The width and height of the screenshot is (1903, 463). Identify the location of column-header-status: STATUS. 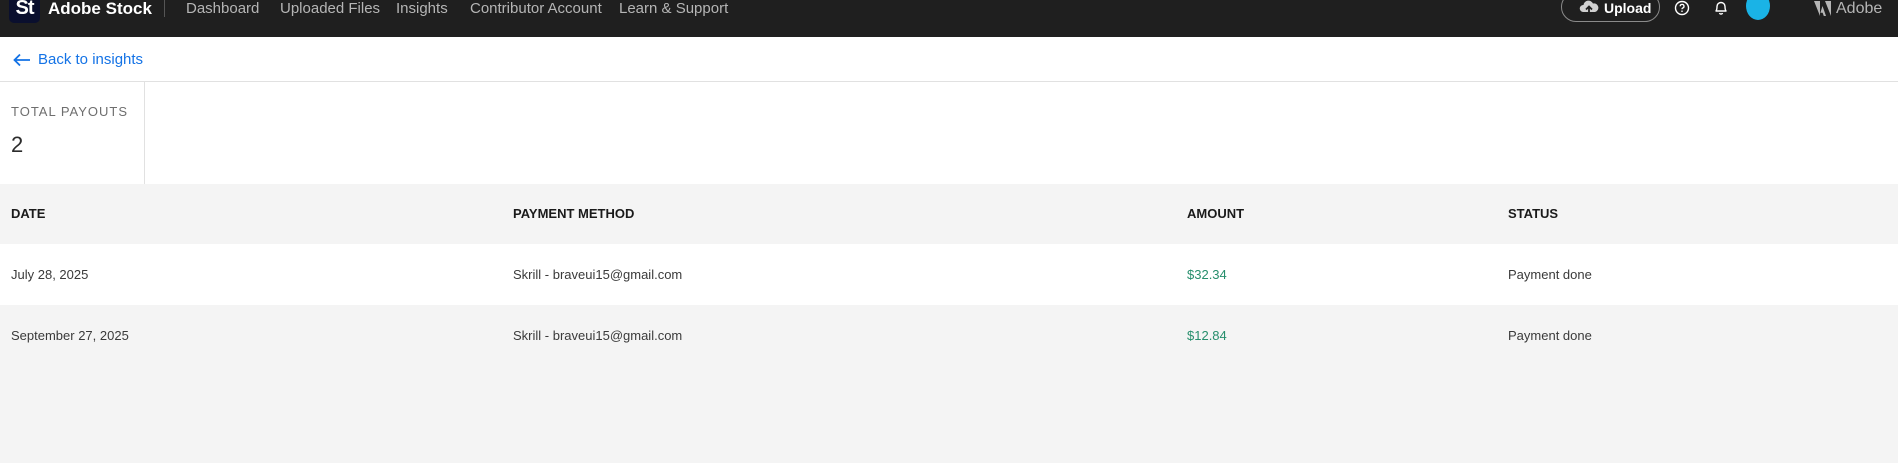
(1533, 213).